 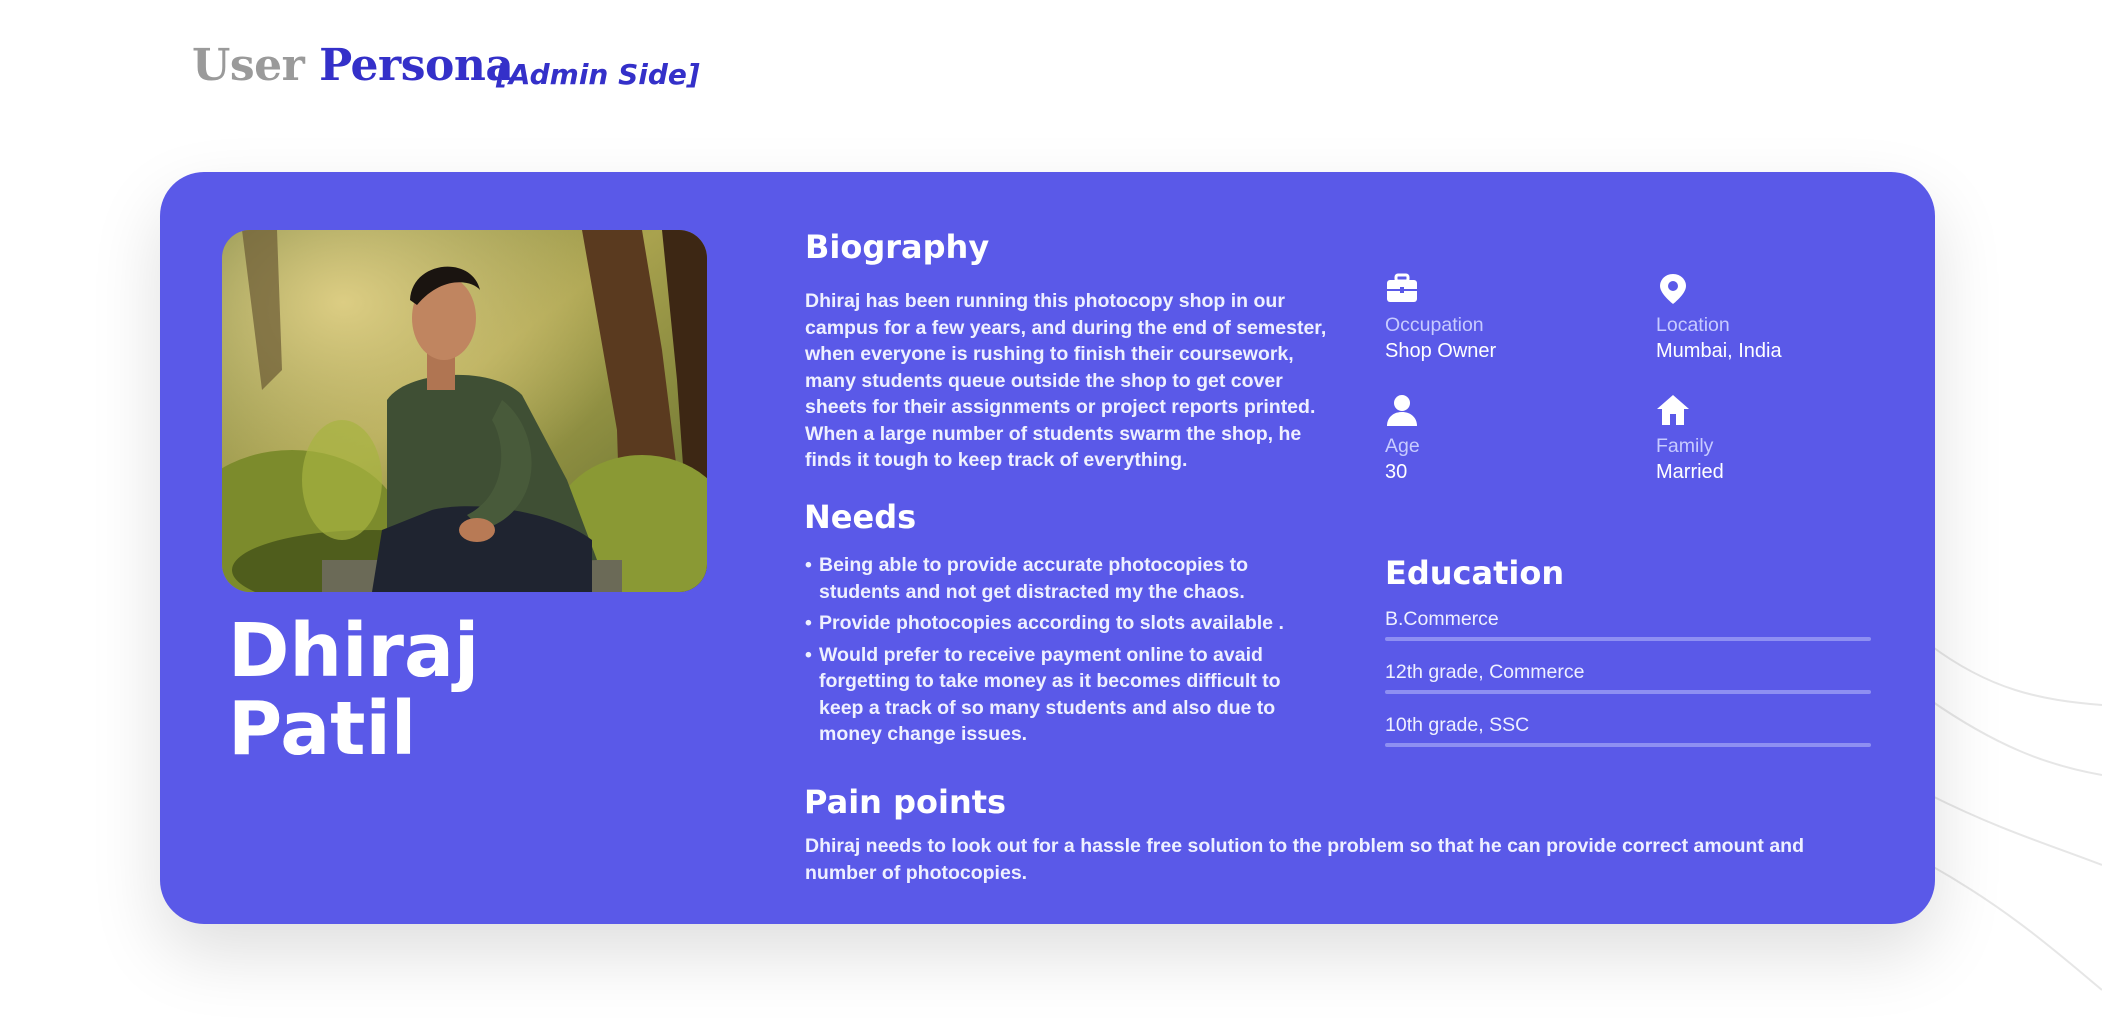 What do you see at coordinates (1628, 730) in the screenshot?
I see `education-item: 10th grade, SSC` at bounding box center [1628, 730].